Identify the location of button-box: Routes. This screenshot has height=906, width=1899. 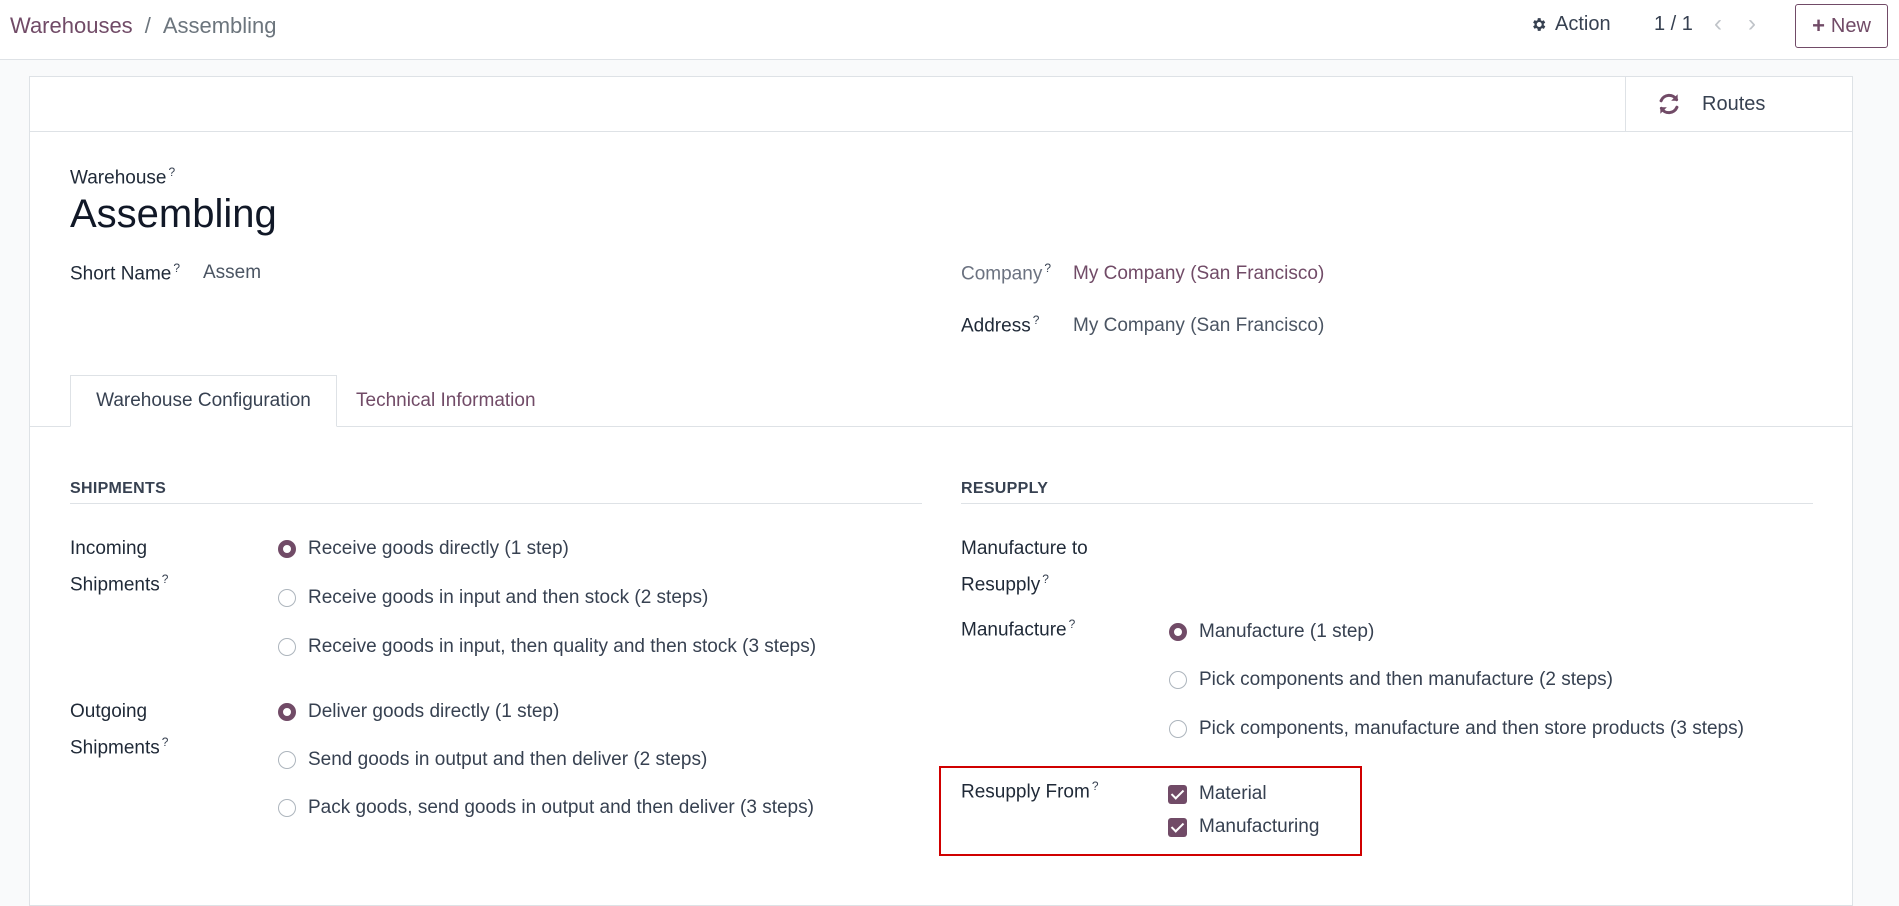
(941, 104).